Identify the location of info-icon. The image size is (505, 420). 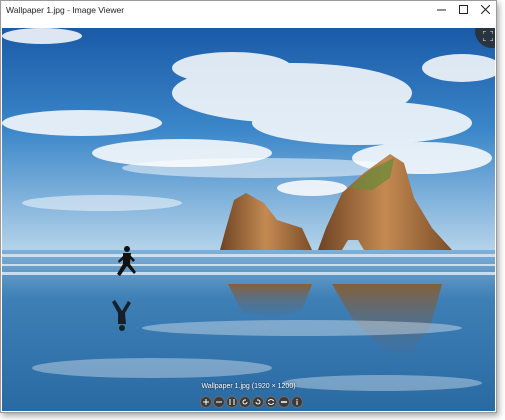
(297, 402).